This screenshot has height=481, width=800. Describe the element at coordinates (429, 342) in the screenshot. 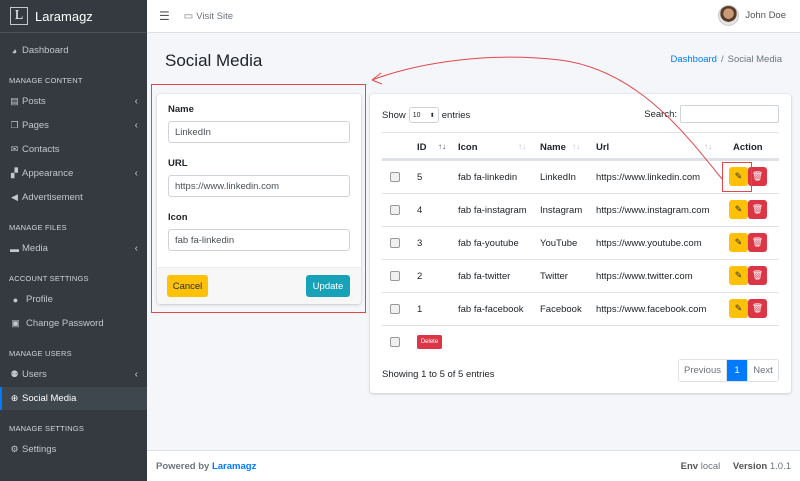

I see `bulk-delete-button: Delete` at that location.